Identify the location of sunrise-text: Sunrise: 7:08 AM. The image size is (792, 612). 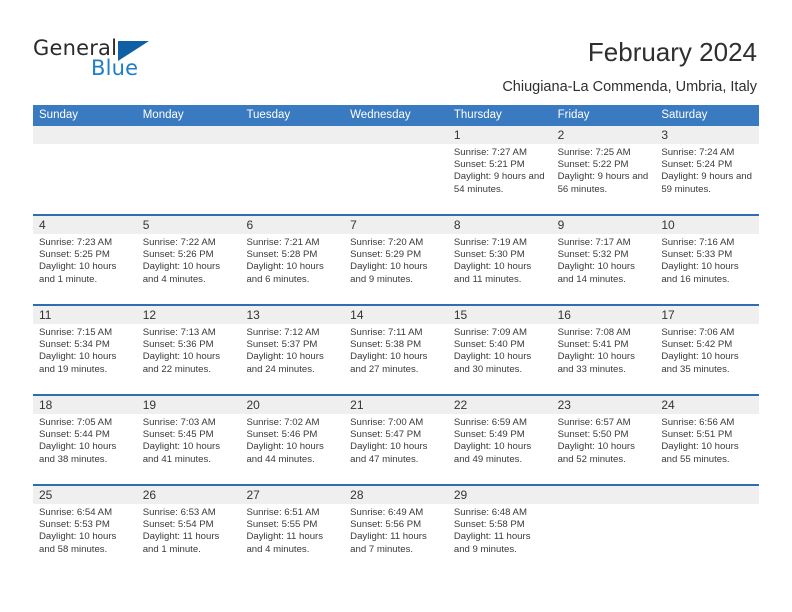
(594, 332).